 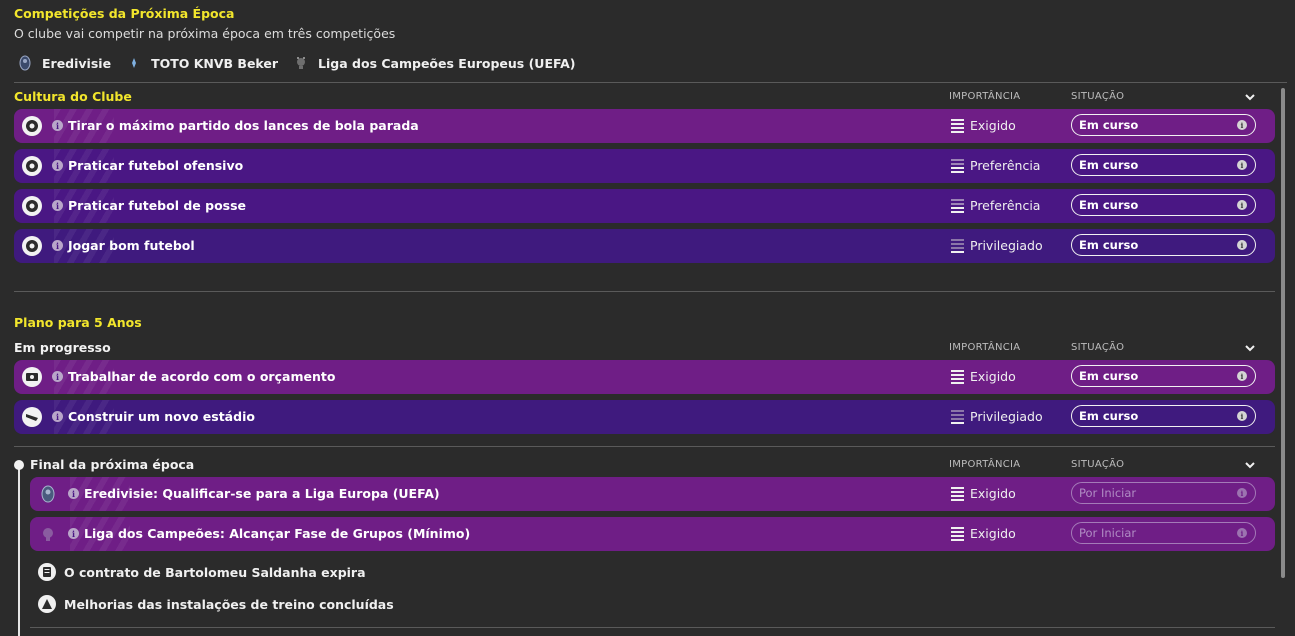 What do you see at coordinates (62, 347) in the screenshot?
I see `in-progress-title: Em progresso` at bounding box center [62, 347].